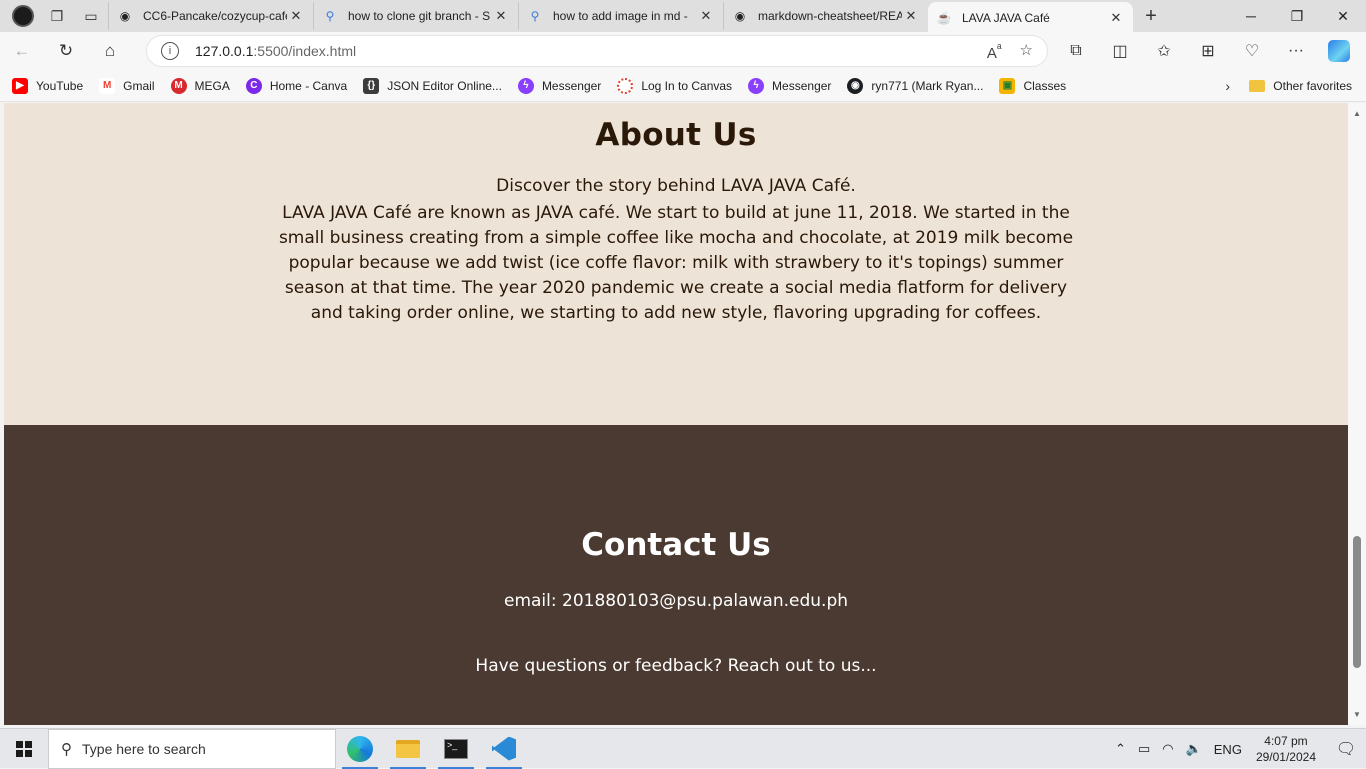  Describe the element at coordinates (1144, 749) in the screenshot. I see `battery-icon: ▭` at that location.